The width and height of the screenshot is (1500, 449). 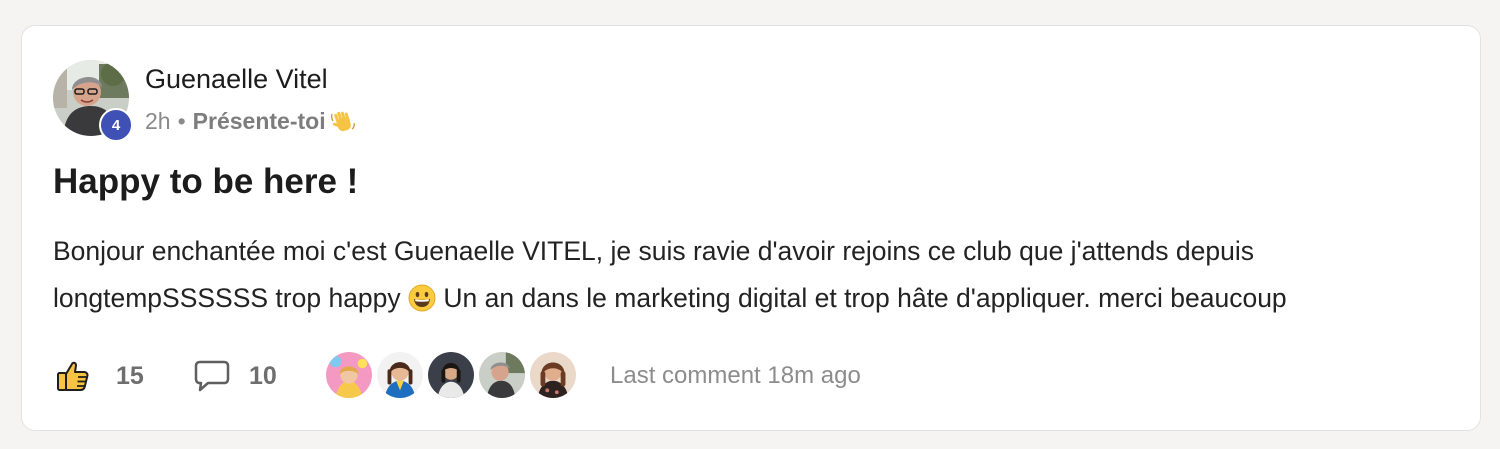 What do you see at coordinates (158, 121) in the screenshot?
I see `post-time: 2h` at bounding box center [158, 121].